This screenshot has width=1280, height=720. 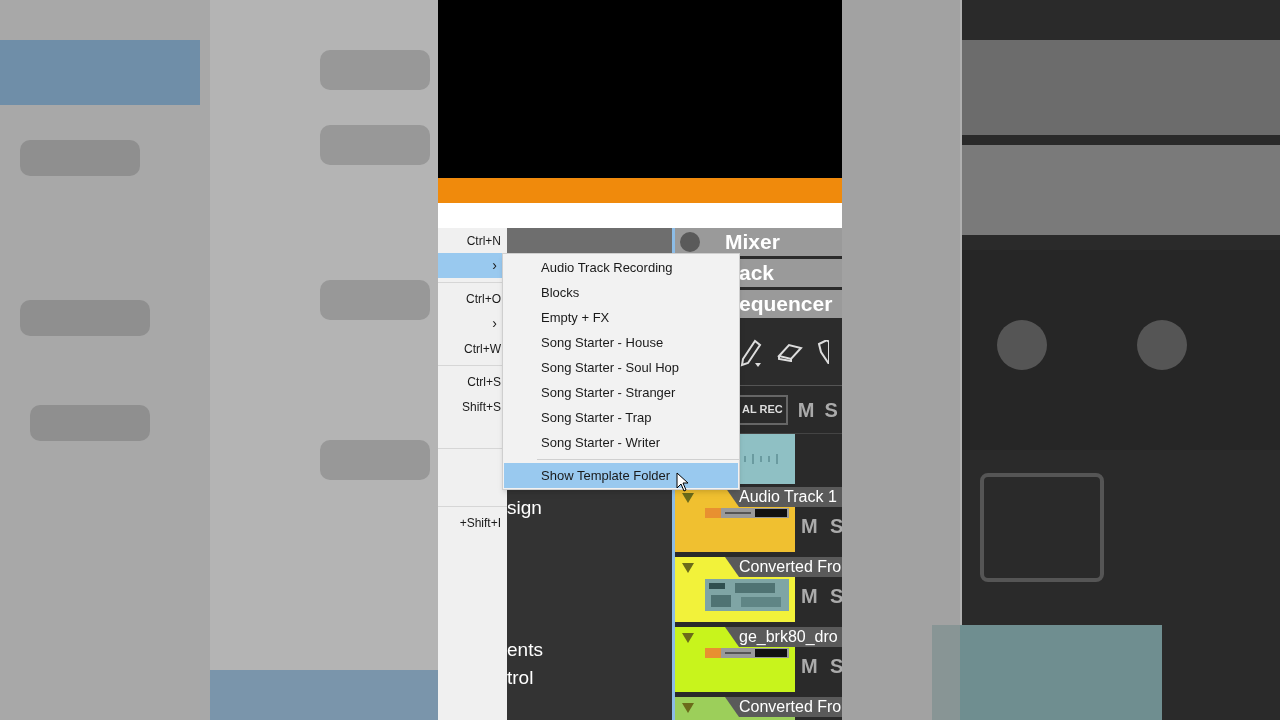 I want to click on browser-item: sign, so click(x=524, y=508).